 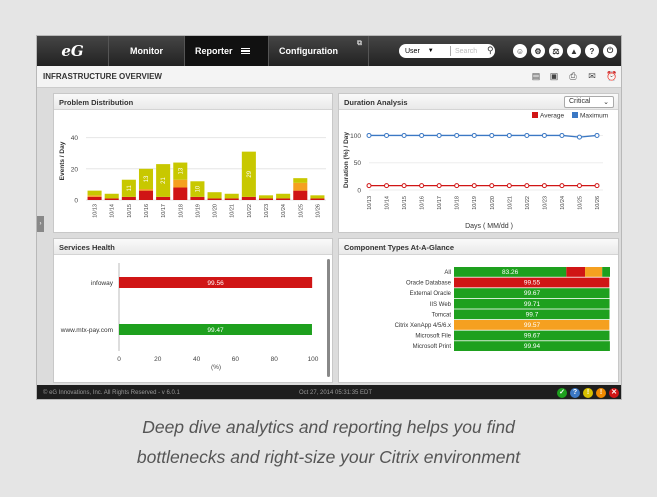 What do you see at coordinates (554, 76) in the screenshot?
I see `save-icon: ▣` at bounding box center [554, 76].